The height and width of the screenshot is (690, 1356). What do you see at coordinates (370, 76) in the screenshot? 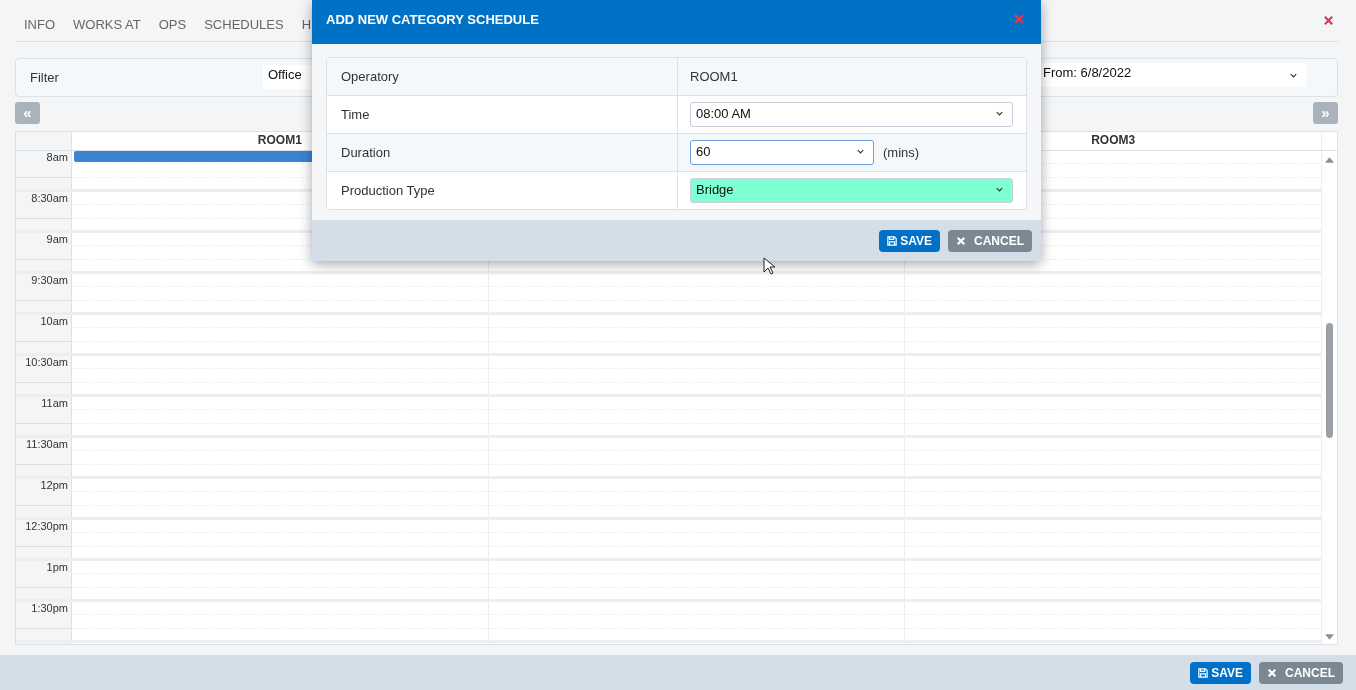
I see `field-label: Operatory` at bounding box center [370, 76].